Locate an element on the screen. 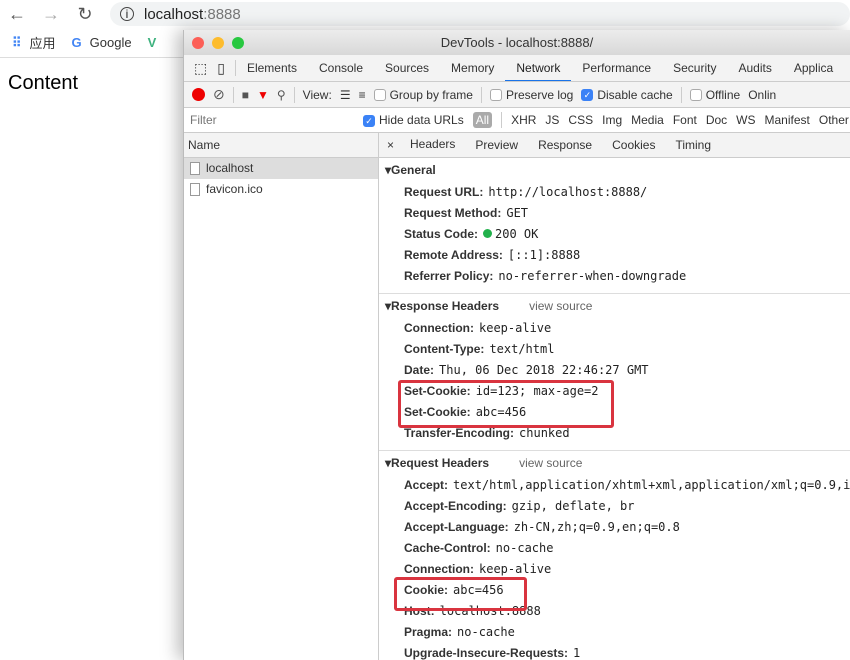  window-title: DevTools - localhost:8888/ is located at coordinates (517, 42).